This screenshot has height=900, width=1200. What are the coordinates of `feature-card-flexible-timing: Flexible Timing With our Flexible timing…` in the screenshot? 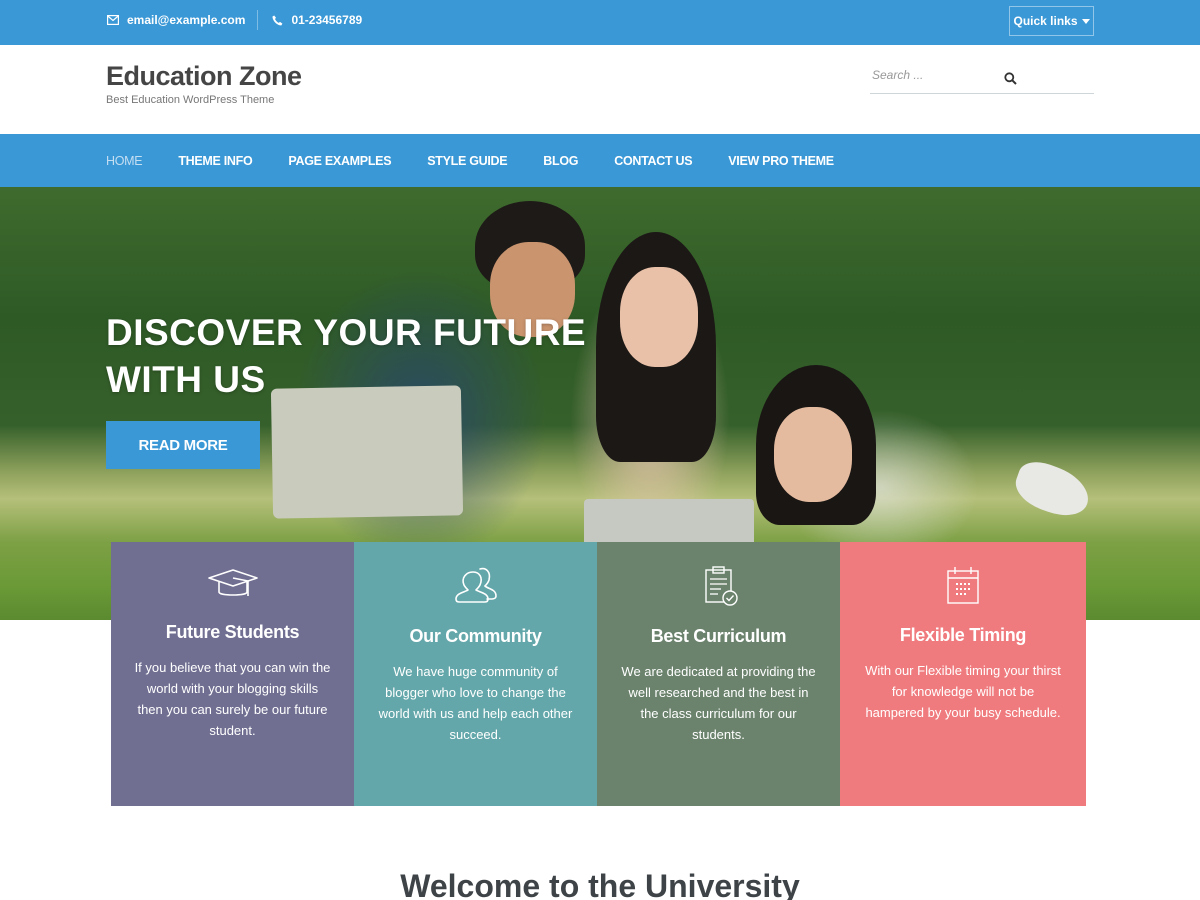 It's located at (963, 674).